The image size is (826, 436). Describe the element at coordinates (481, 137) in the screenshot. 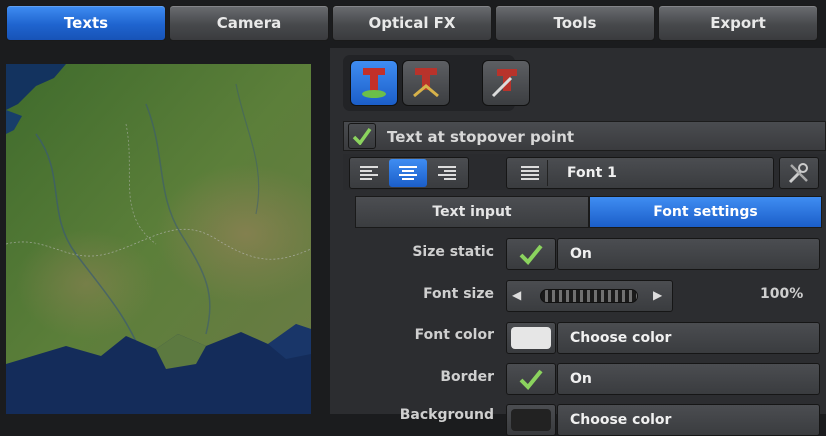

I see `stopover-label: Text at stopover point` at that location.